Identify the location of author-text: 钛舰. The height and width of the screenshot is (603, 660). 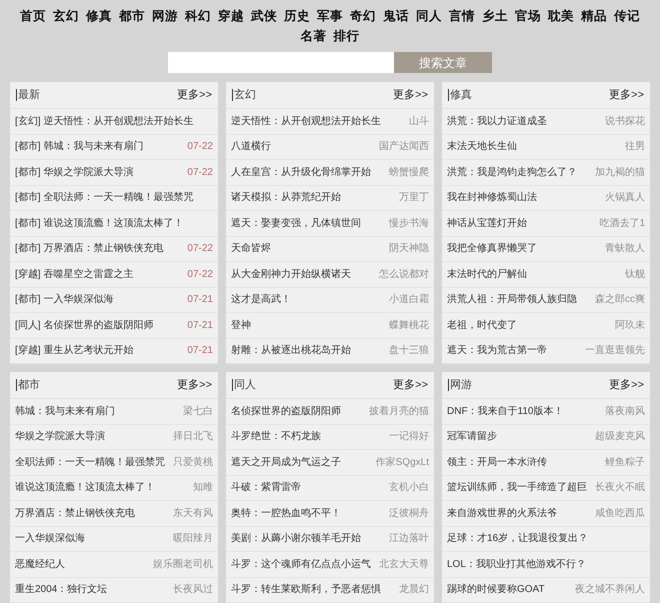
(635, 275).